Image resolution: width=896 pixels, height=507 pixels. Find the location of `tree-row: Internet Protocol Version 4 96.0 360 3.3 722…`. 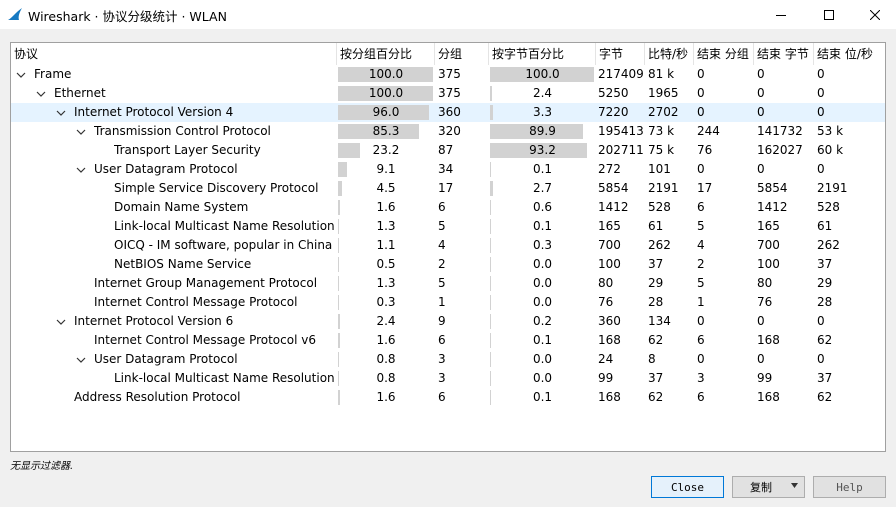

tree-row: Internet Protocol Version 4 96.0 360 3.3 722… is located at coordinates (448, 112).